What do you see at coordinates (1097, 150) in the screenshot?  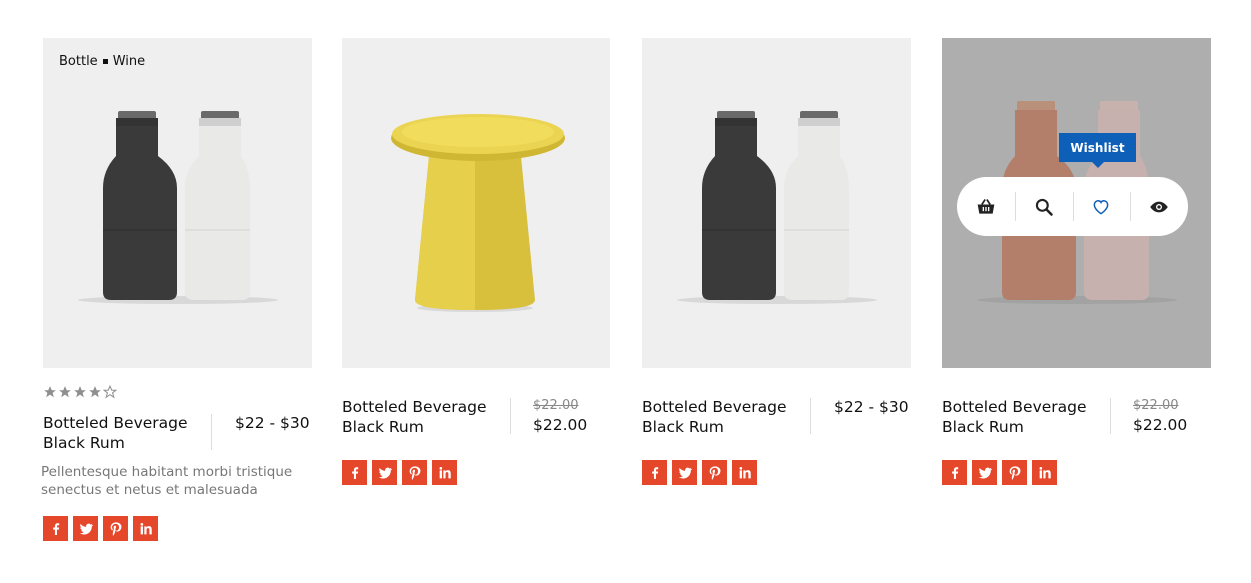 I see `wishlist-tooltip: Wishlist` at bounding box center [1097, 150].